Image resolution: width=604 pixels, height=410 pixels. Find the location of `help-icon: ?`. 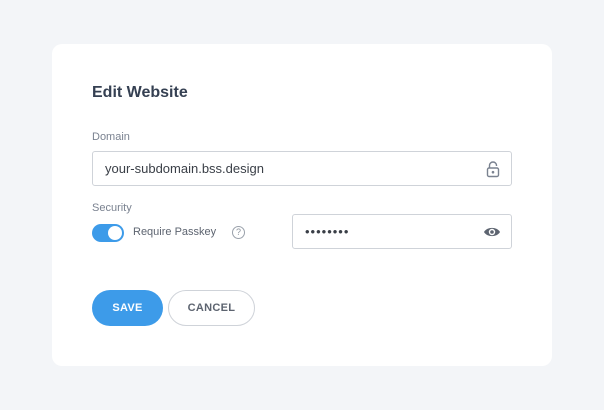

help-icon: ? is located at coordinates (238, 232).